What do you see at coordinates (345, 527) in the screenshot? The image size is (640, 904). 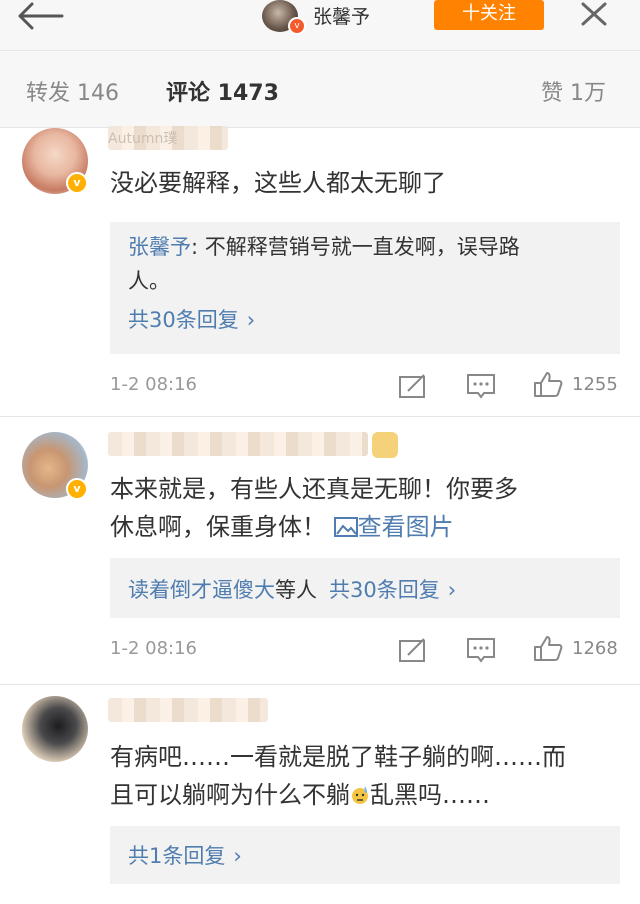 I see `image-icon` at bounding box center [345, 527].